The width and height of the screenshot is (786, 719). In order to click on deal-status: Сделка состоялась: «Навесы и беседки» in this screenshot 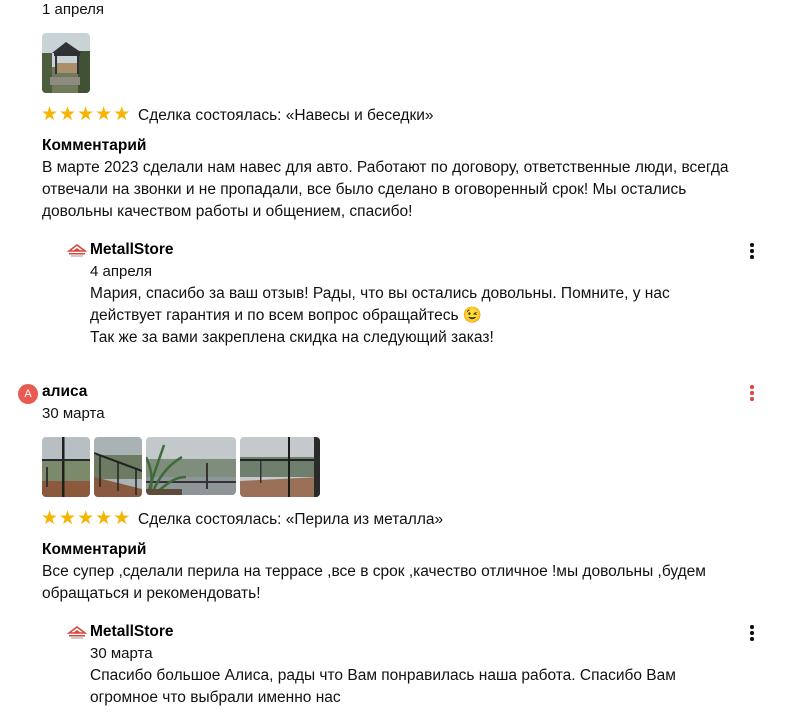, I will do `click(286, 115)`.